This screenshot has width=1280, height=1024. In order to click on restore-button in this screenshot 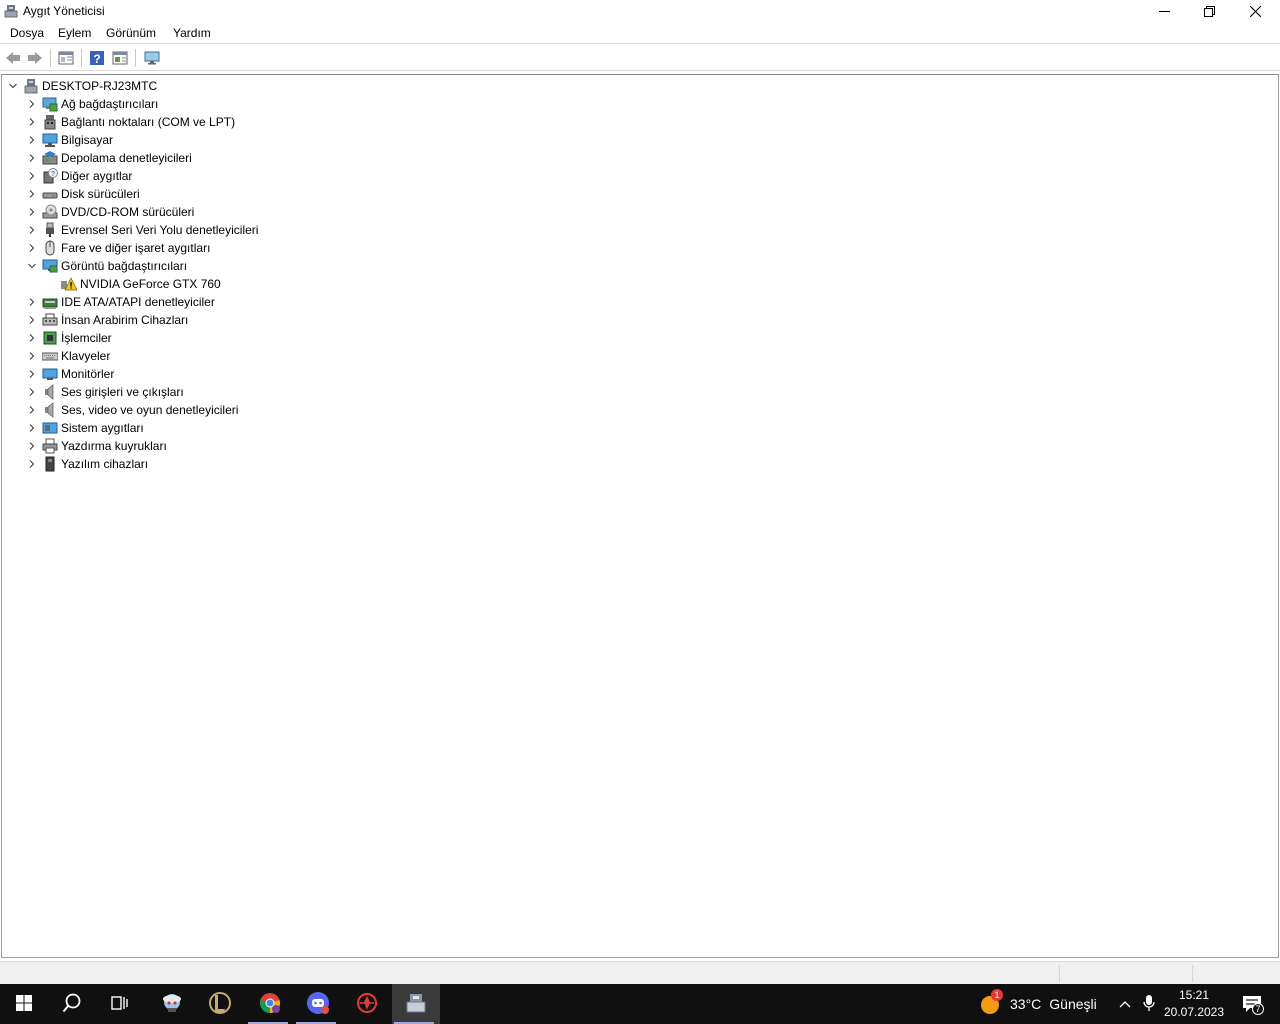, I will do `click(1209, 11)`.